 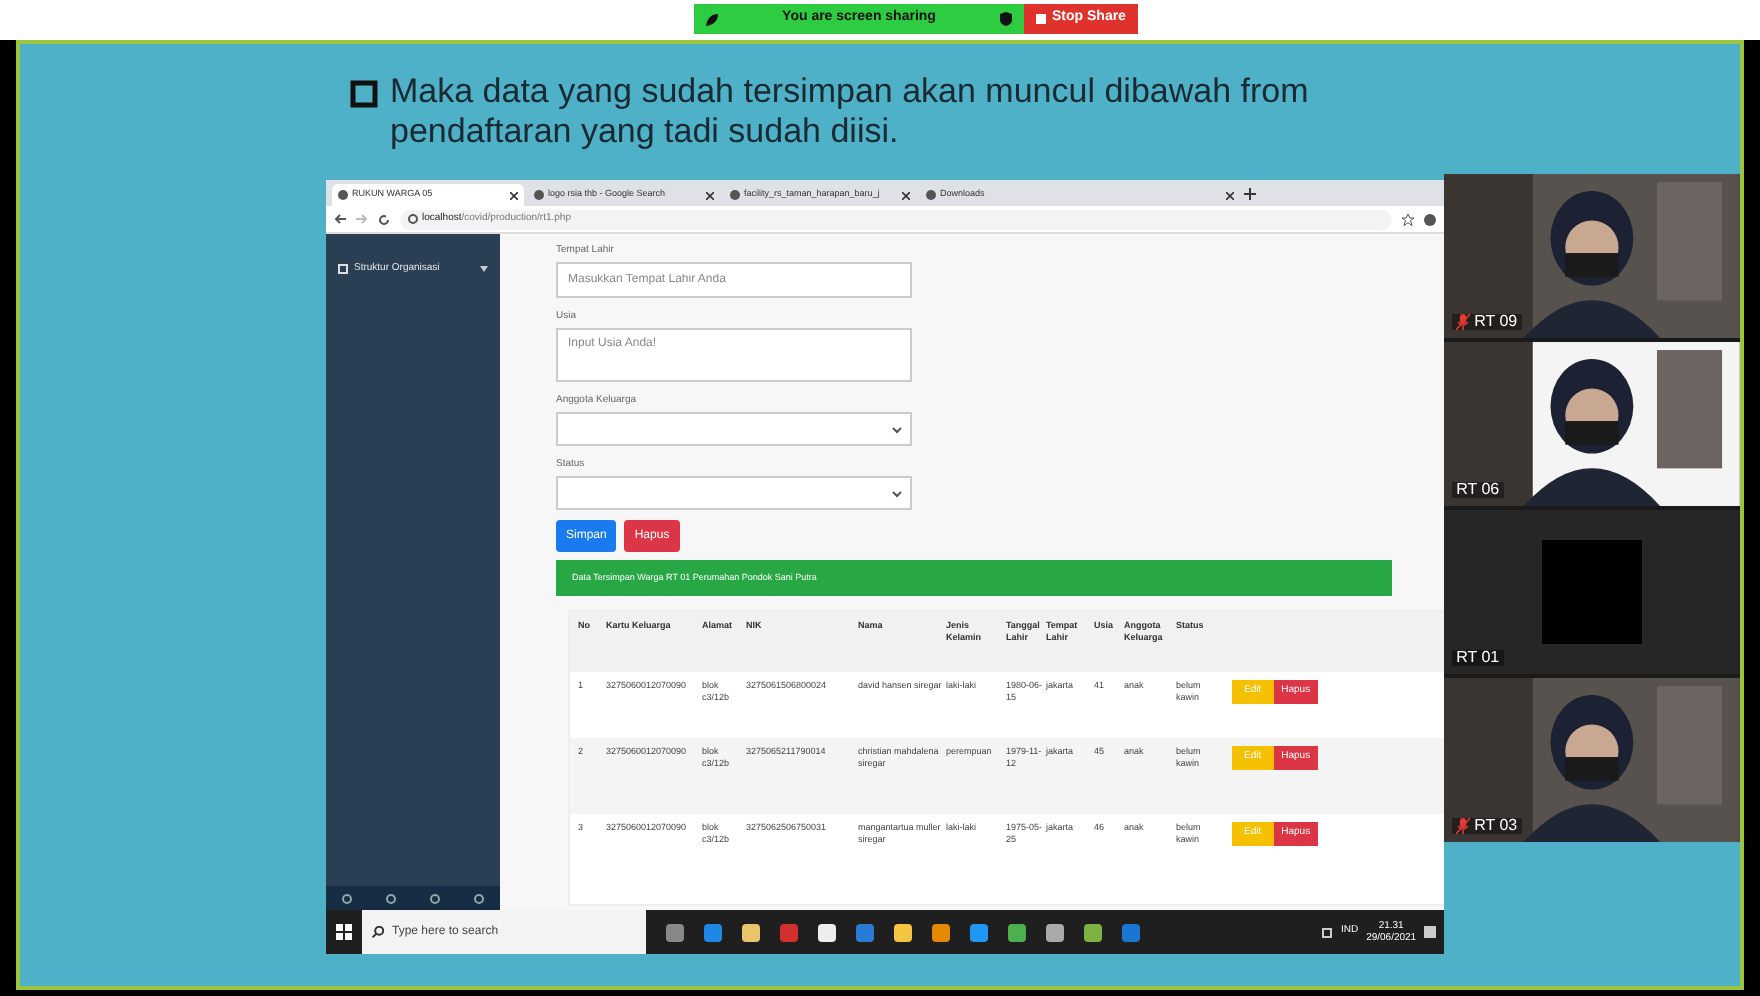 I want to click on back-icon, so click(x=340, y=219).